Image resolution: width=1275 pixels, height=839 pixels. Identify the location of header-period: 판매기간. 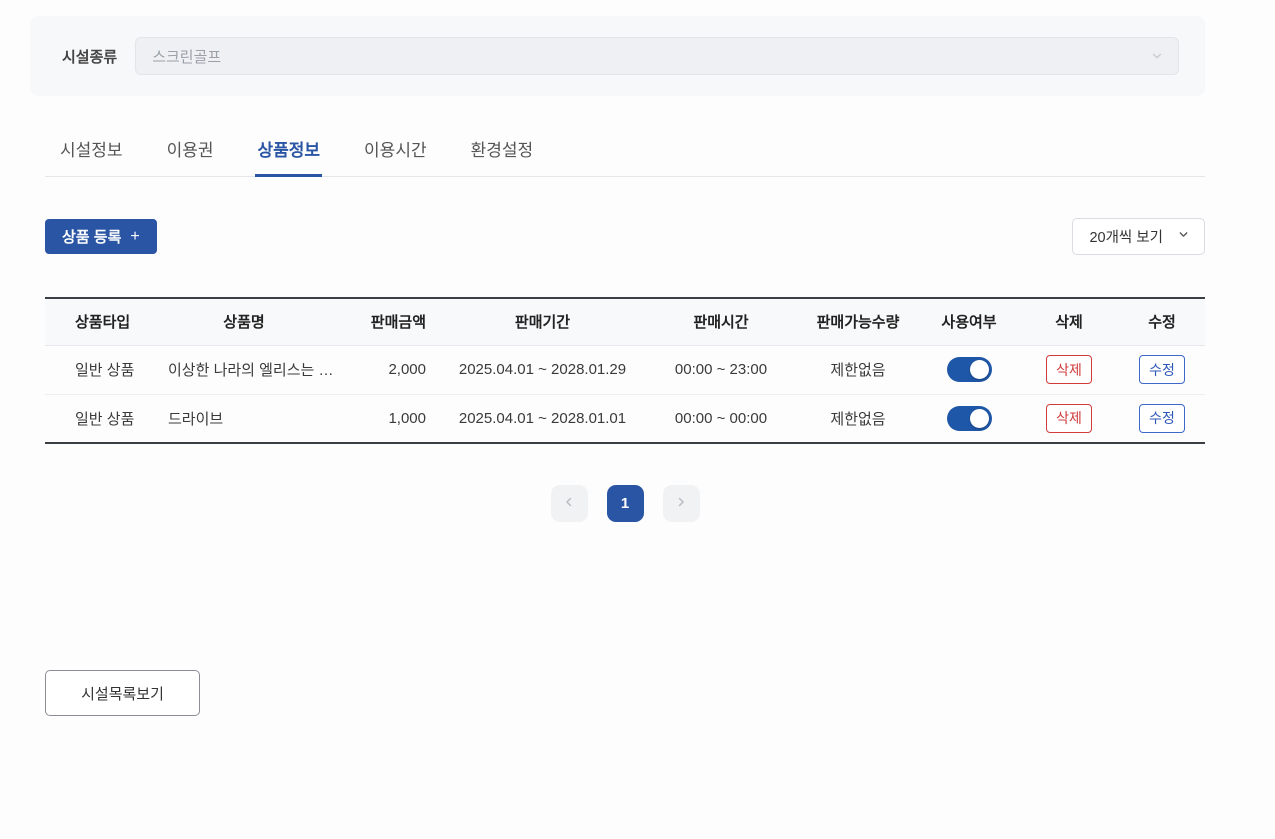
(542, 322).